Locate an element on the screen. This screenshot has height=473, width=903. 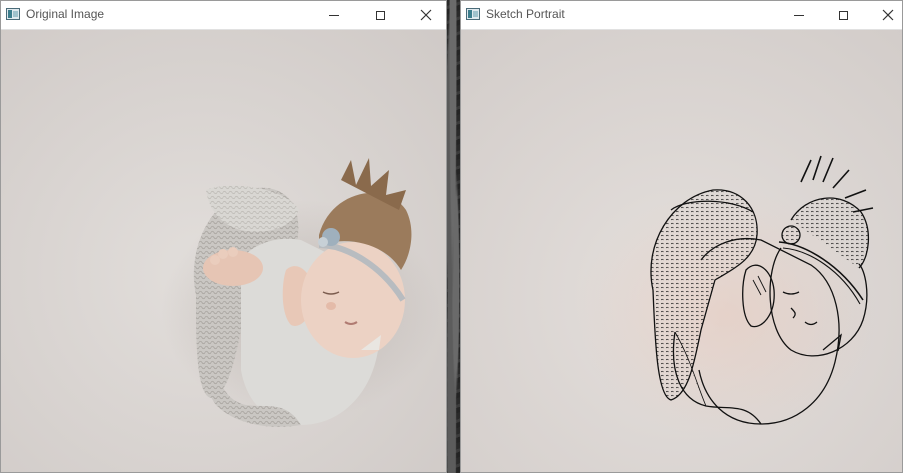
window-title: Sketch Portrait is located at coordinates (525, 14).